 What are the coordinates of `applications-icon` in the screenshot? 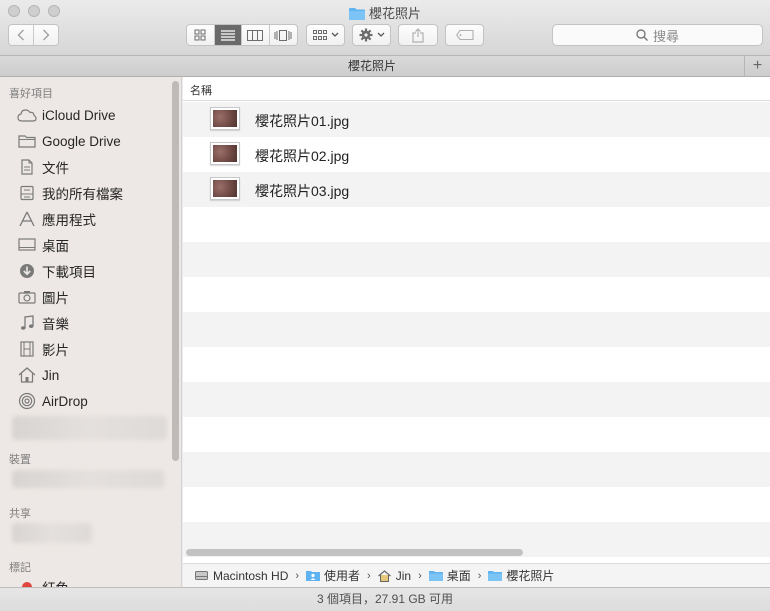 It's located at (27, 219).